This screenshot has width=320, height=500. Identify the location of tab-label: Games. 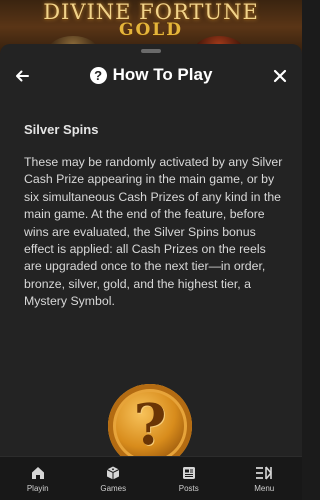
(113, 488).